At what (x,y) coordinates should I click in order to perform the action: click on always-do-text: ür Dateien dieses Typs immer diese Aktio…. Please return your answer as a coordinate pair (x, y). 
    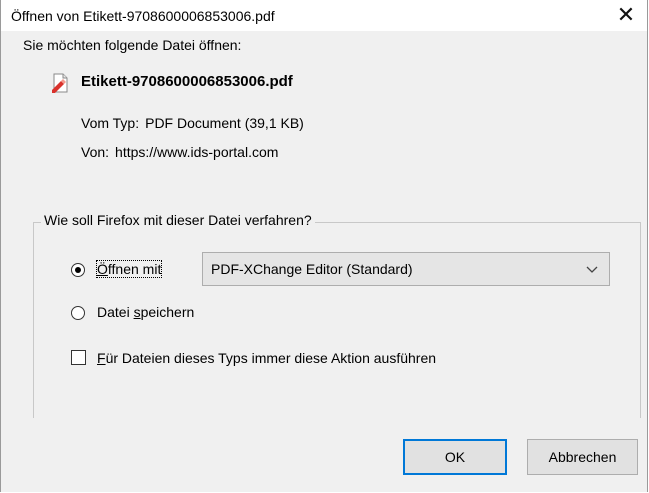
    Looking at the image, I should click on (271, 358).